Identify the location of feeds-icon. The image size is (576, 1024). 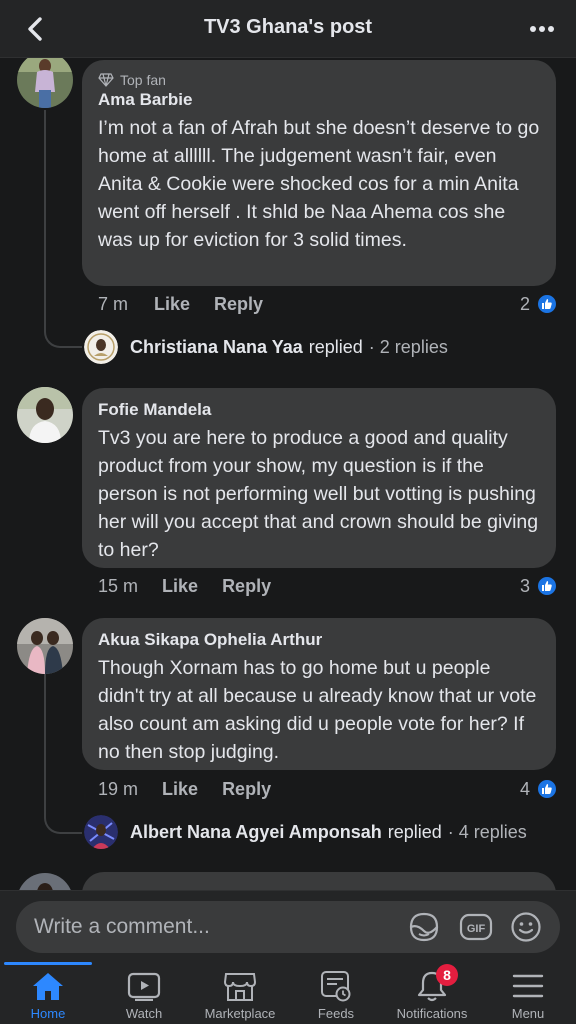
(336, 986).